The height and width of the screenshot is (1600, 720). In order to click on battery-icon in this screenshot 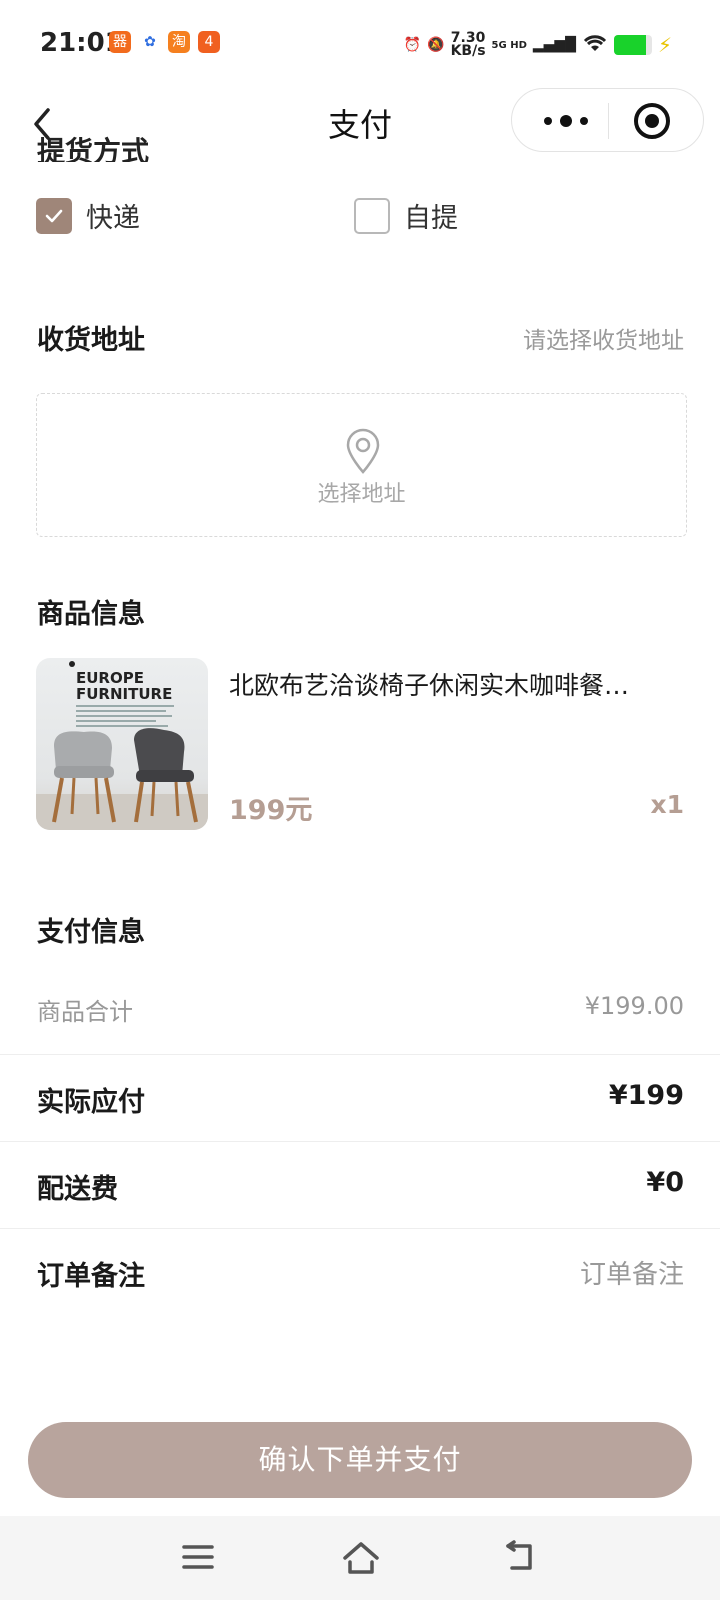, I will do `click(632, 45)`.